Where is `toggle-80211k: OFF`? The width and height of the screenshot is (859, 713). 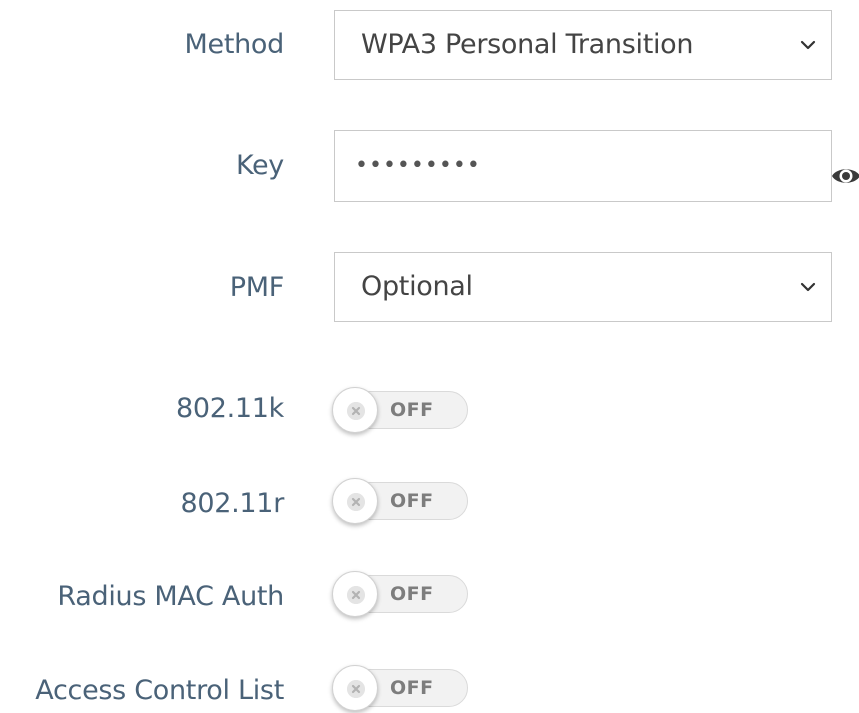 toggle-80211k: OFF is located at coordinates (401, 410).